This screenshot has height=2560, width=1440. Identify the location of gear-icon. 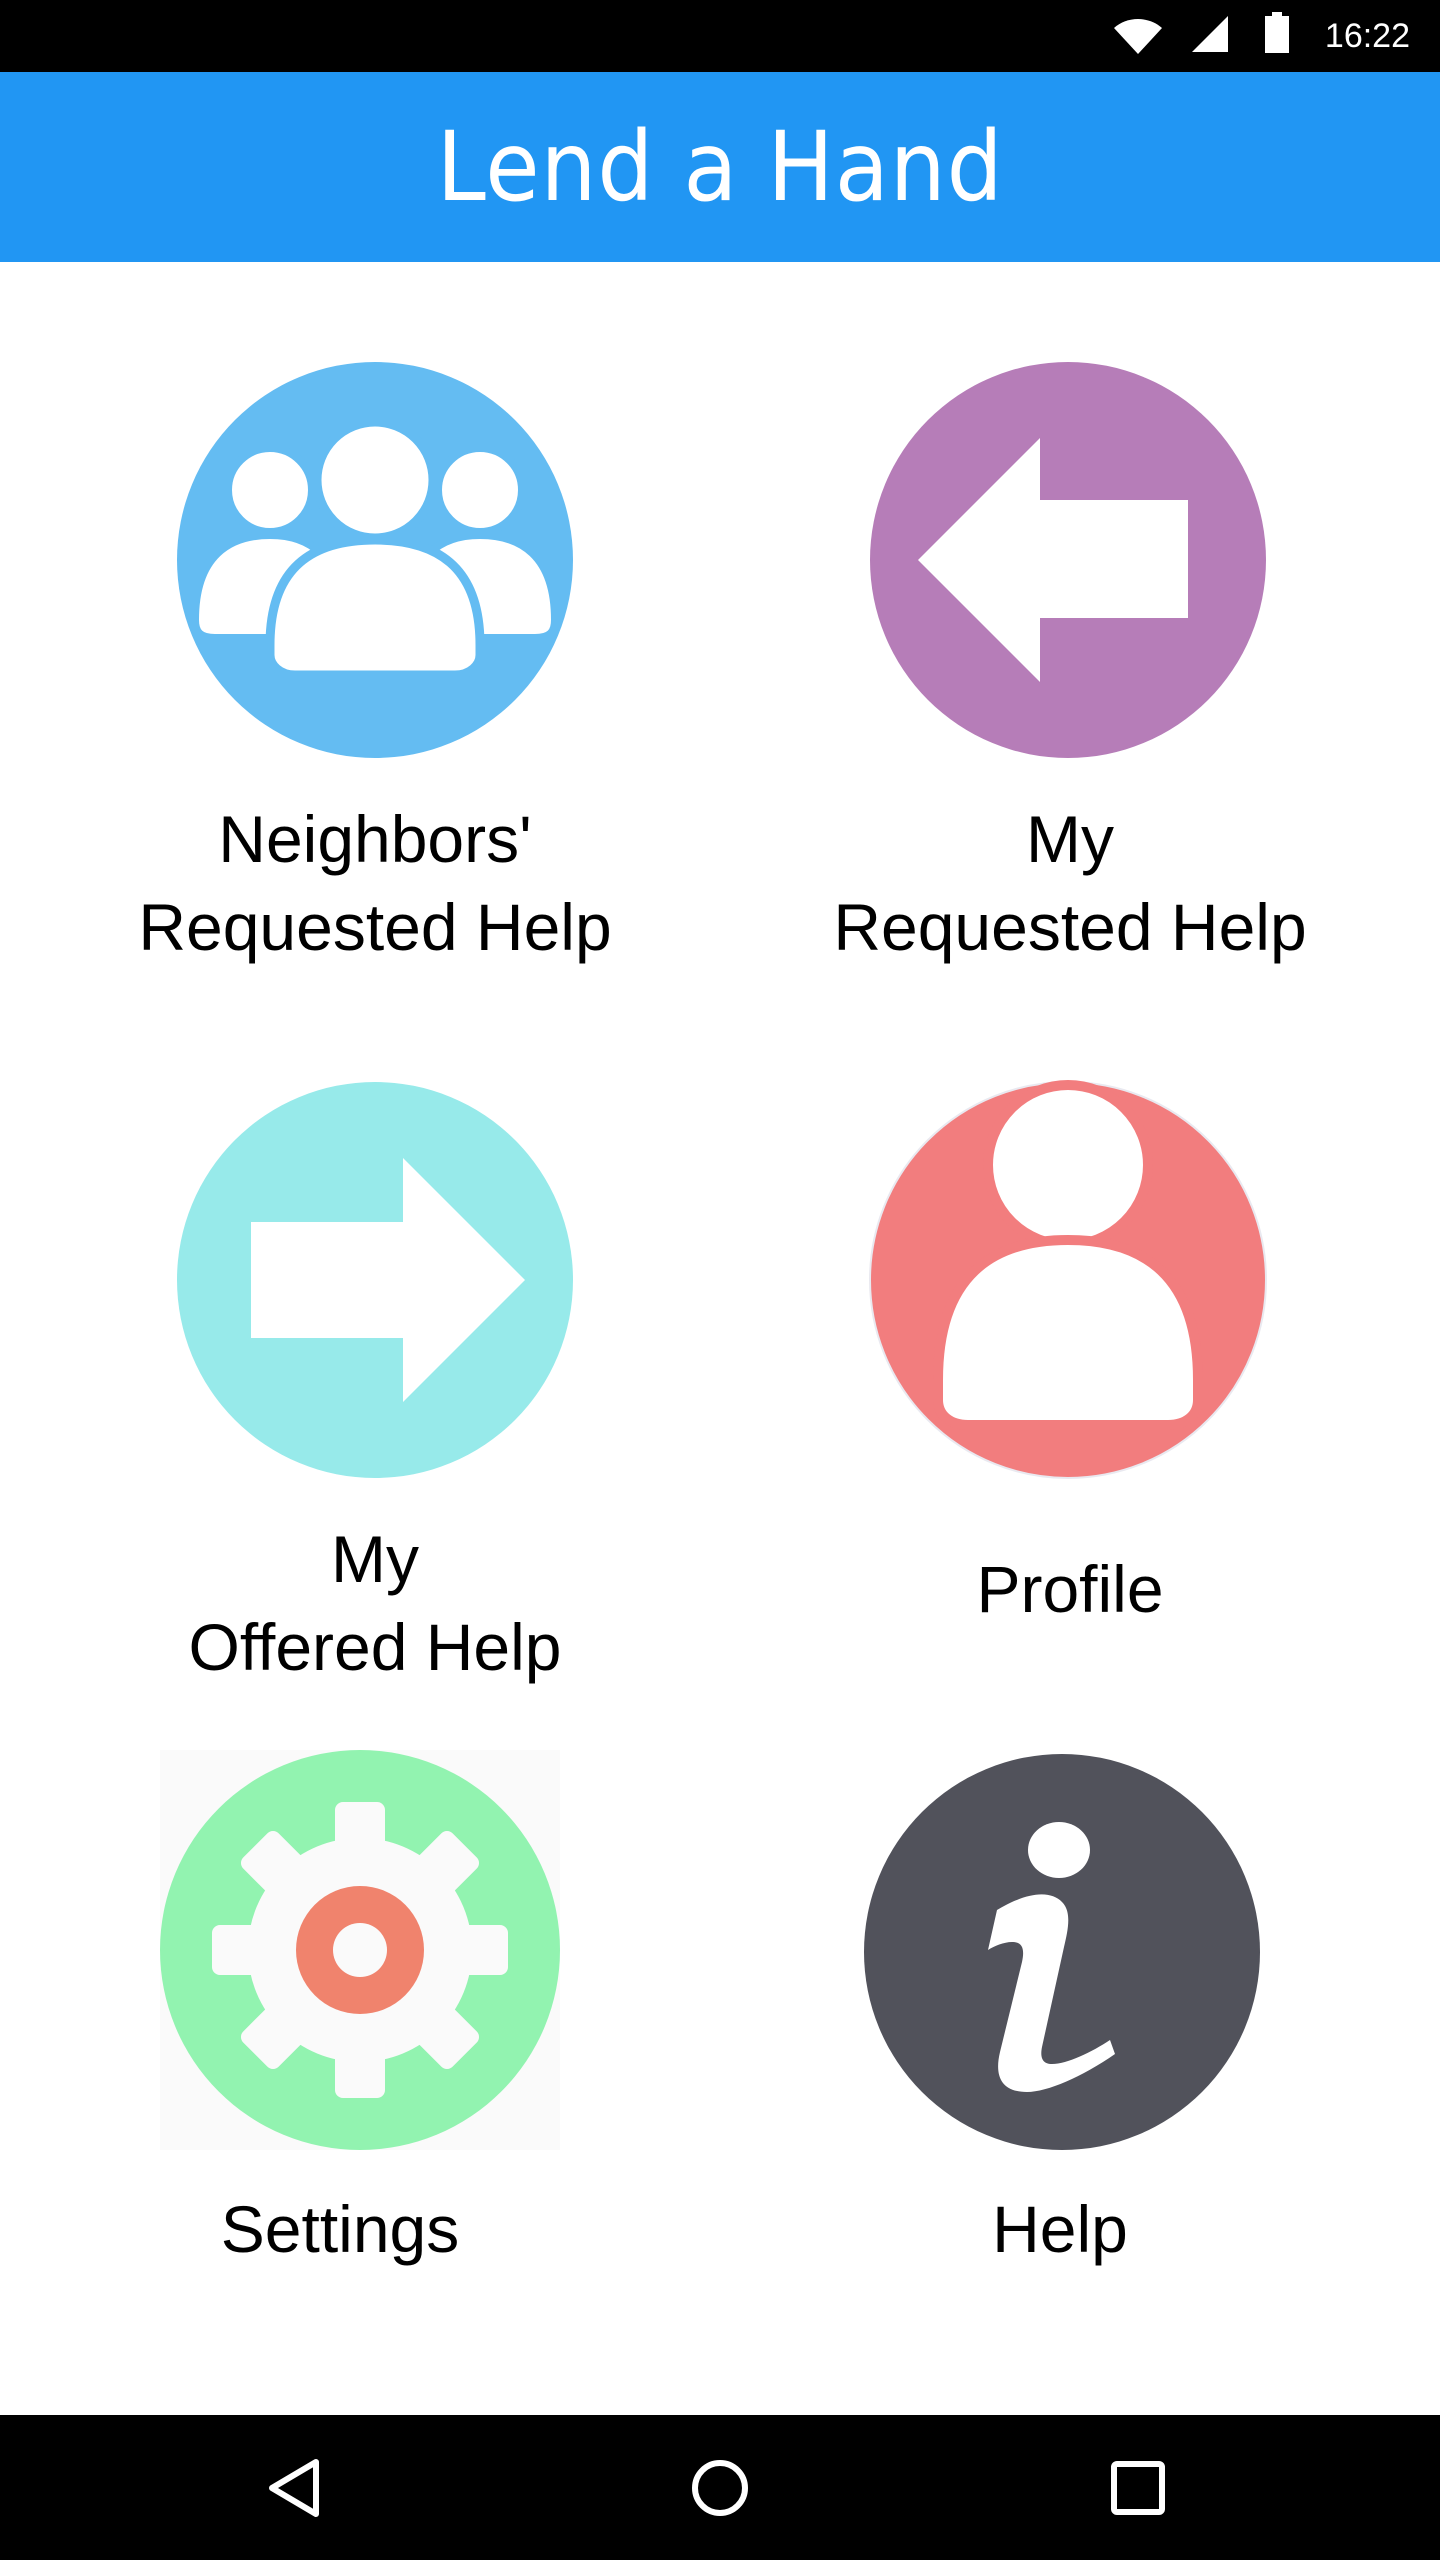
(360, 1950).